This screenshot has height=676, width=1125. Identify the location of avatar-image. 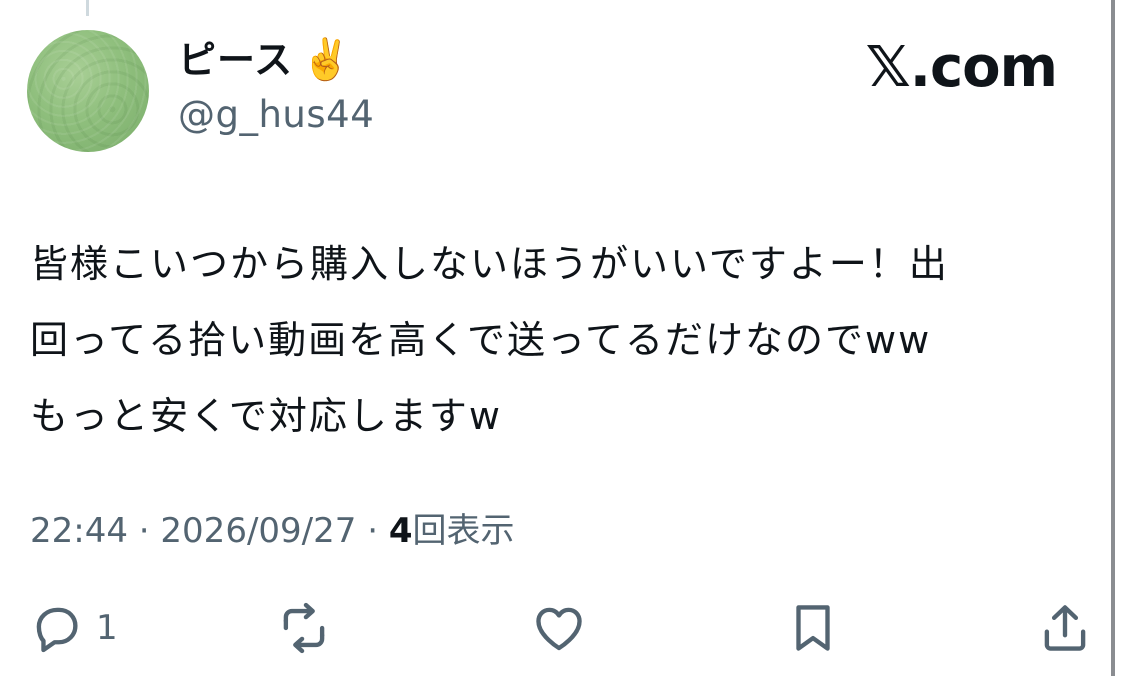
(88, 91).